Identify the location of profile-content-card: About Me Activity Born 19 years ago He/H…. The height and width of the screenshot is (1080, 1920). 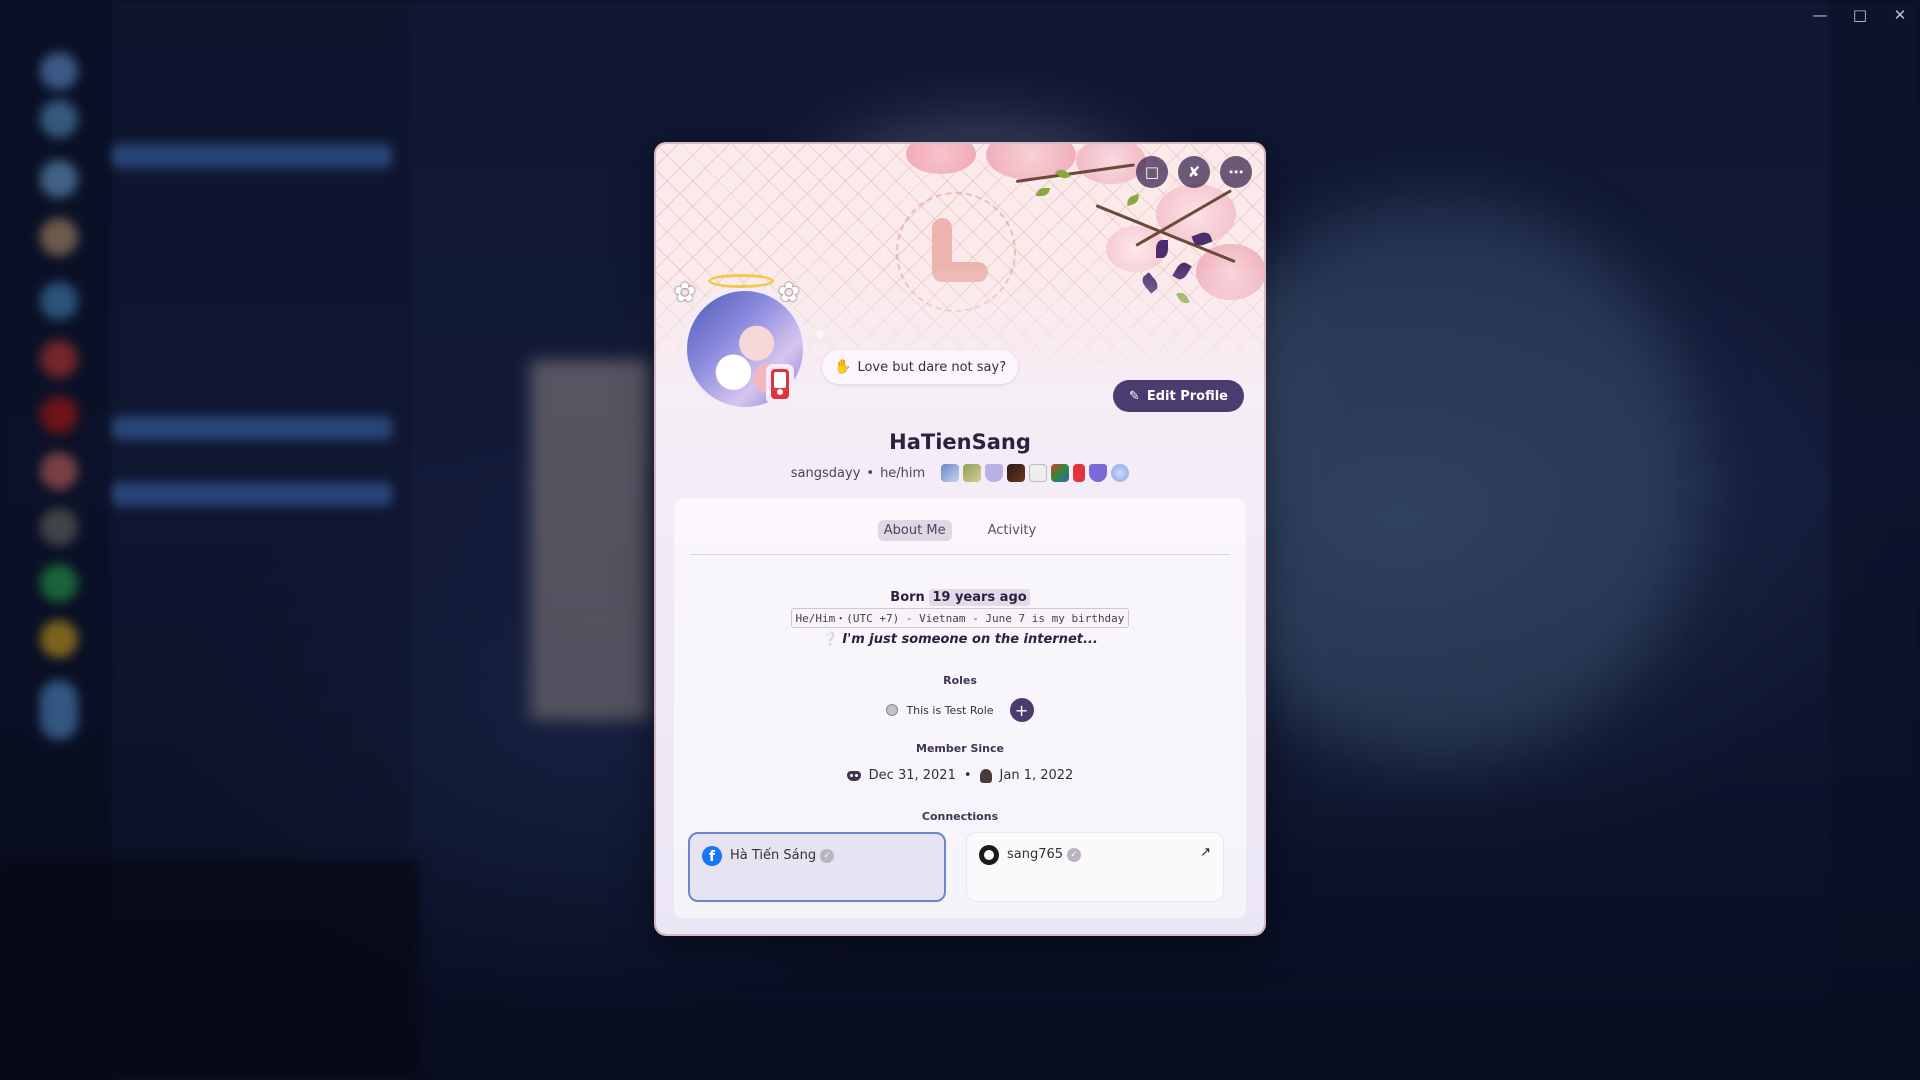
(960, 708).